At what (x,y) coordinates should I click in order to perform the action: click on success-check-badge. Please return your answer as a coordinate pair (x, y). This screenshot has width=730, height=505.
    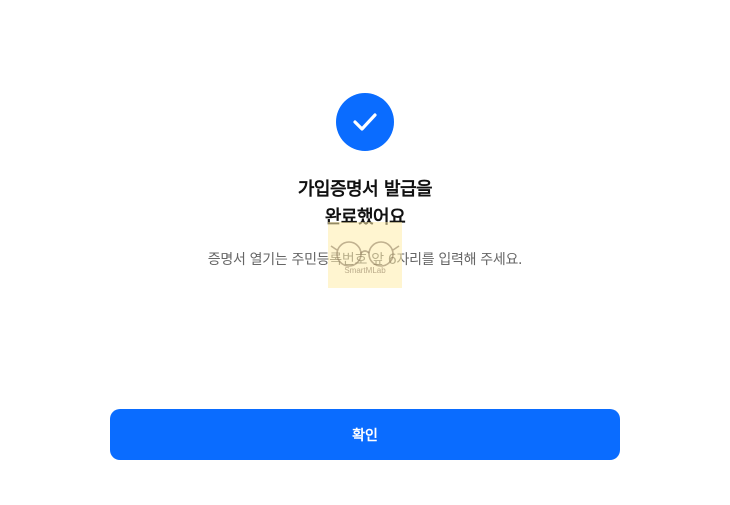
    Looking at the image, I should click on (365, 122).